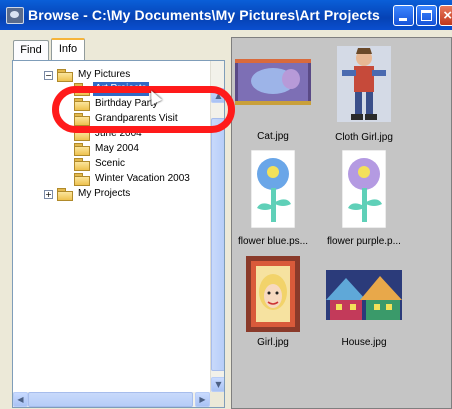  What do you see at coordinates (31, 50) in the screenshot?
I see `tab-find: Find` at bounding box center [31, 50].